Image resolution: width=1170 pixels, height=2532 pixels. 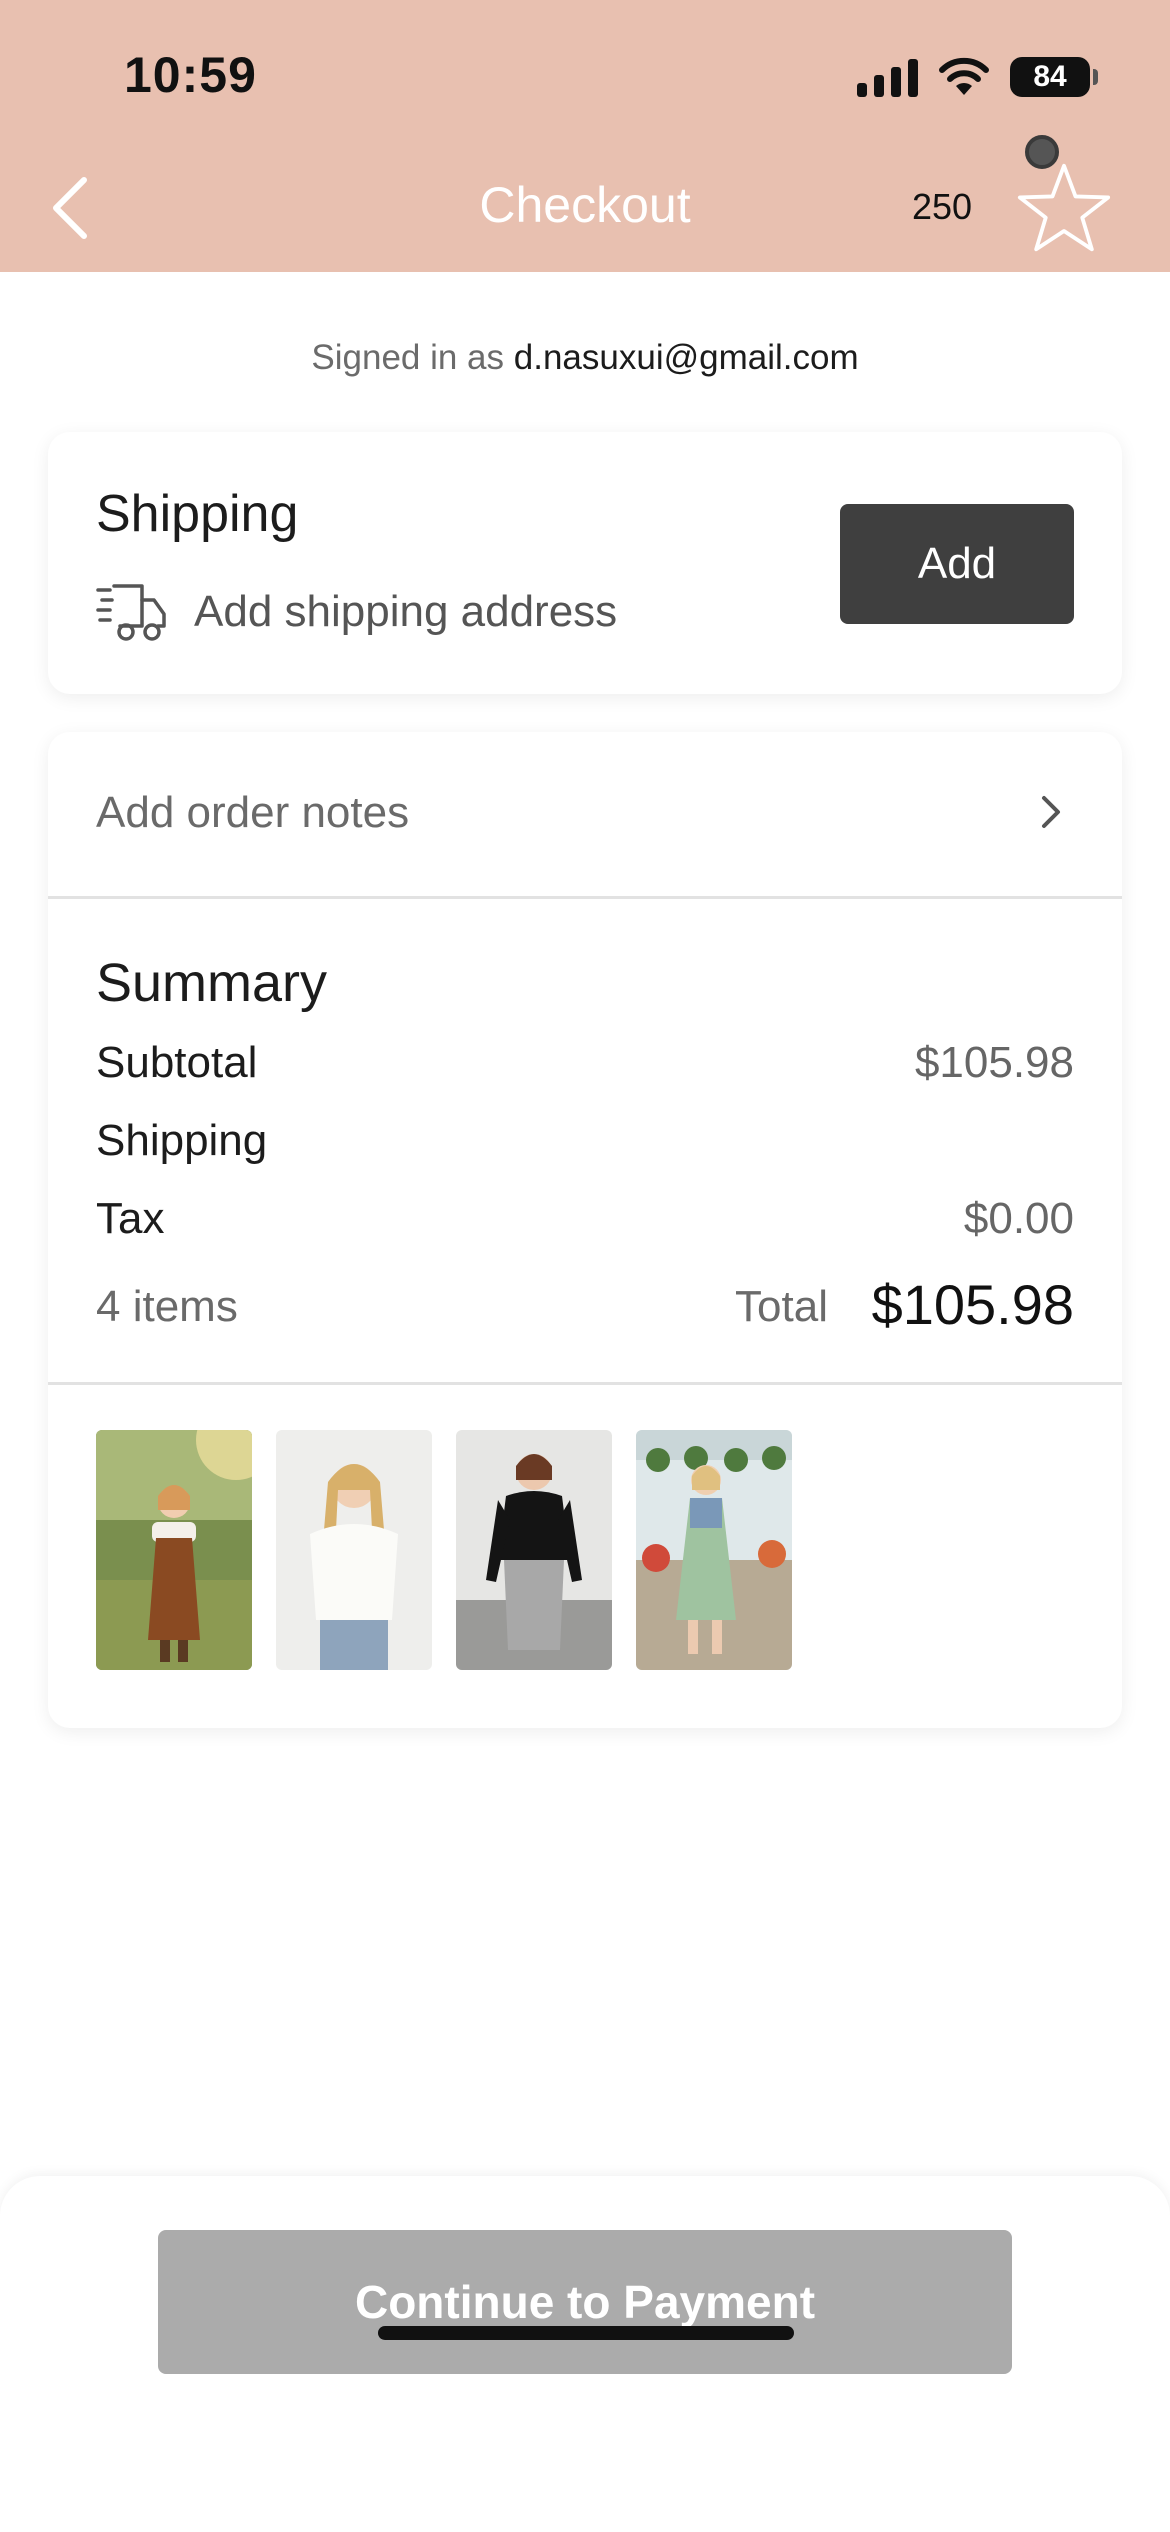 What do you see at coordinates (444, 1550) in the screenshot?
I see `product-thumbnails` at bounding box center [444, 1550].